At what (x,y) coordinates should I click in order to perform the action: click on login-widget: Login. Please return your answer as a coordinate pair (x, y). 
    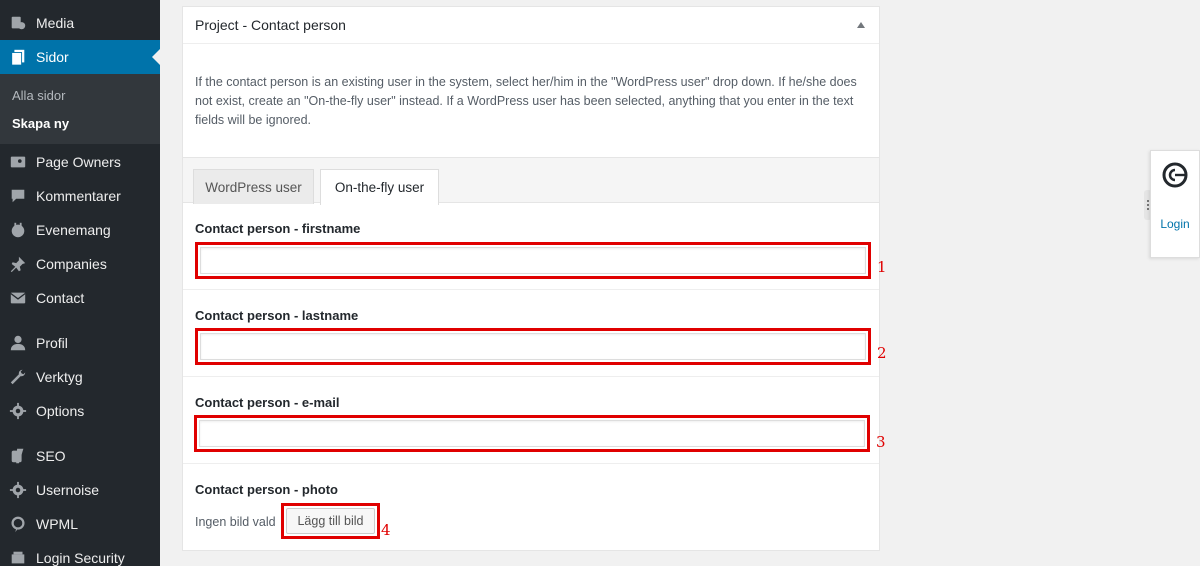
    Looking at the image, I should click on (1175, 204).